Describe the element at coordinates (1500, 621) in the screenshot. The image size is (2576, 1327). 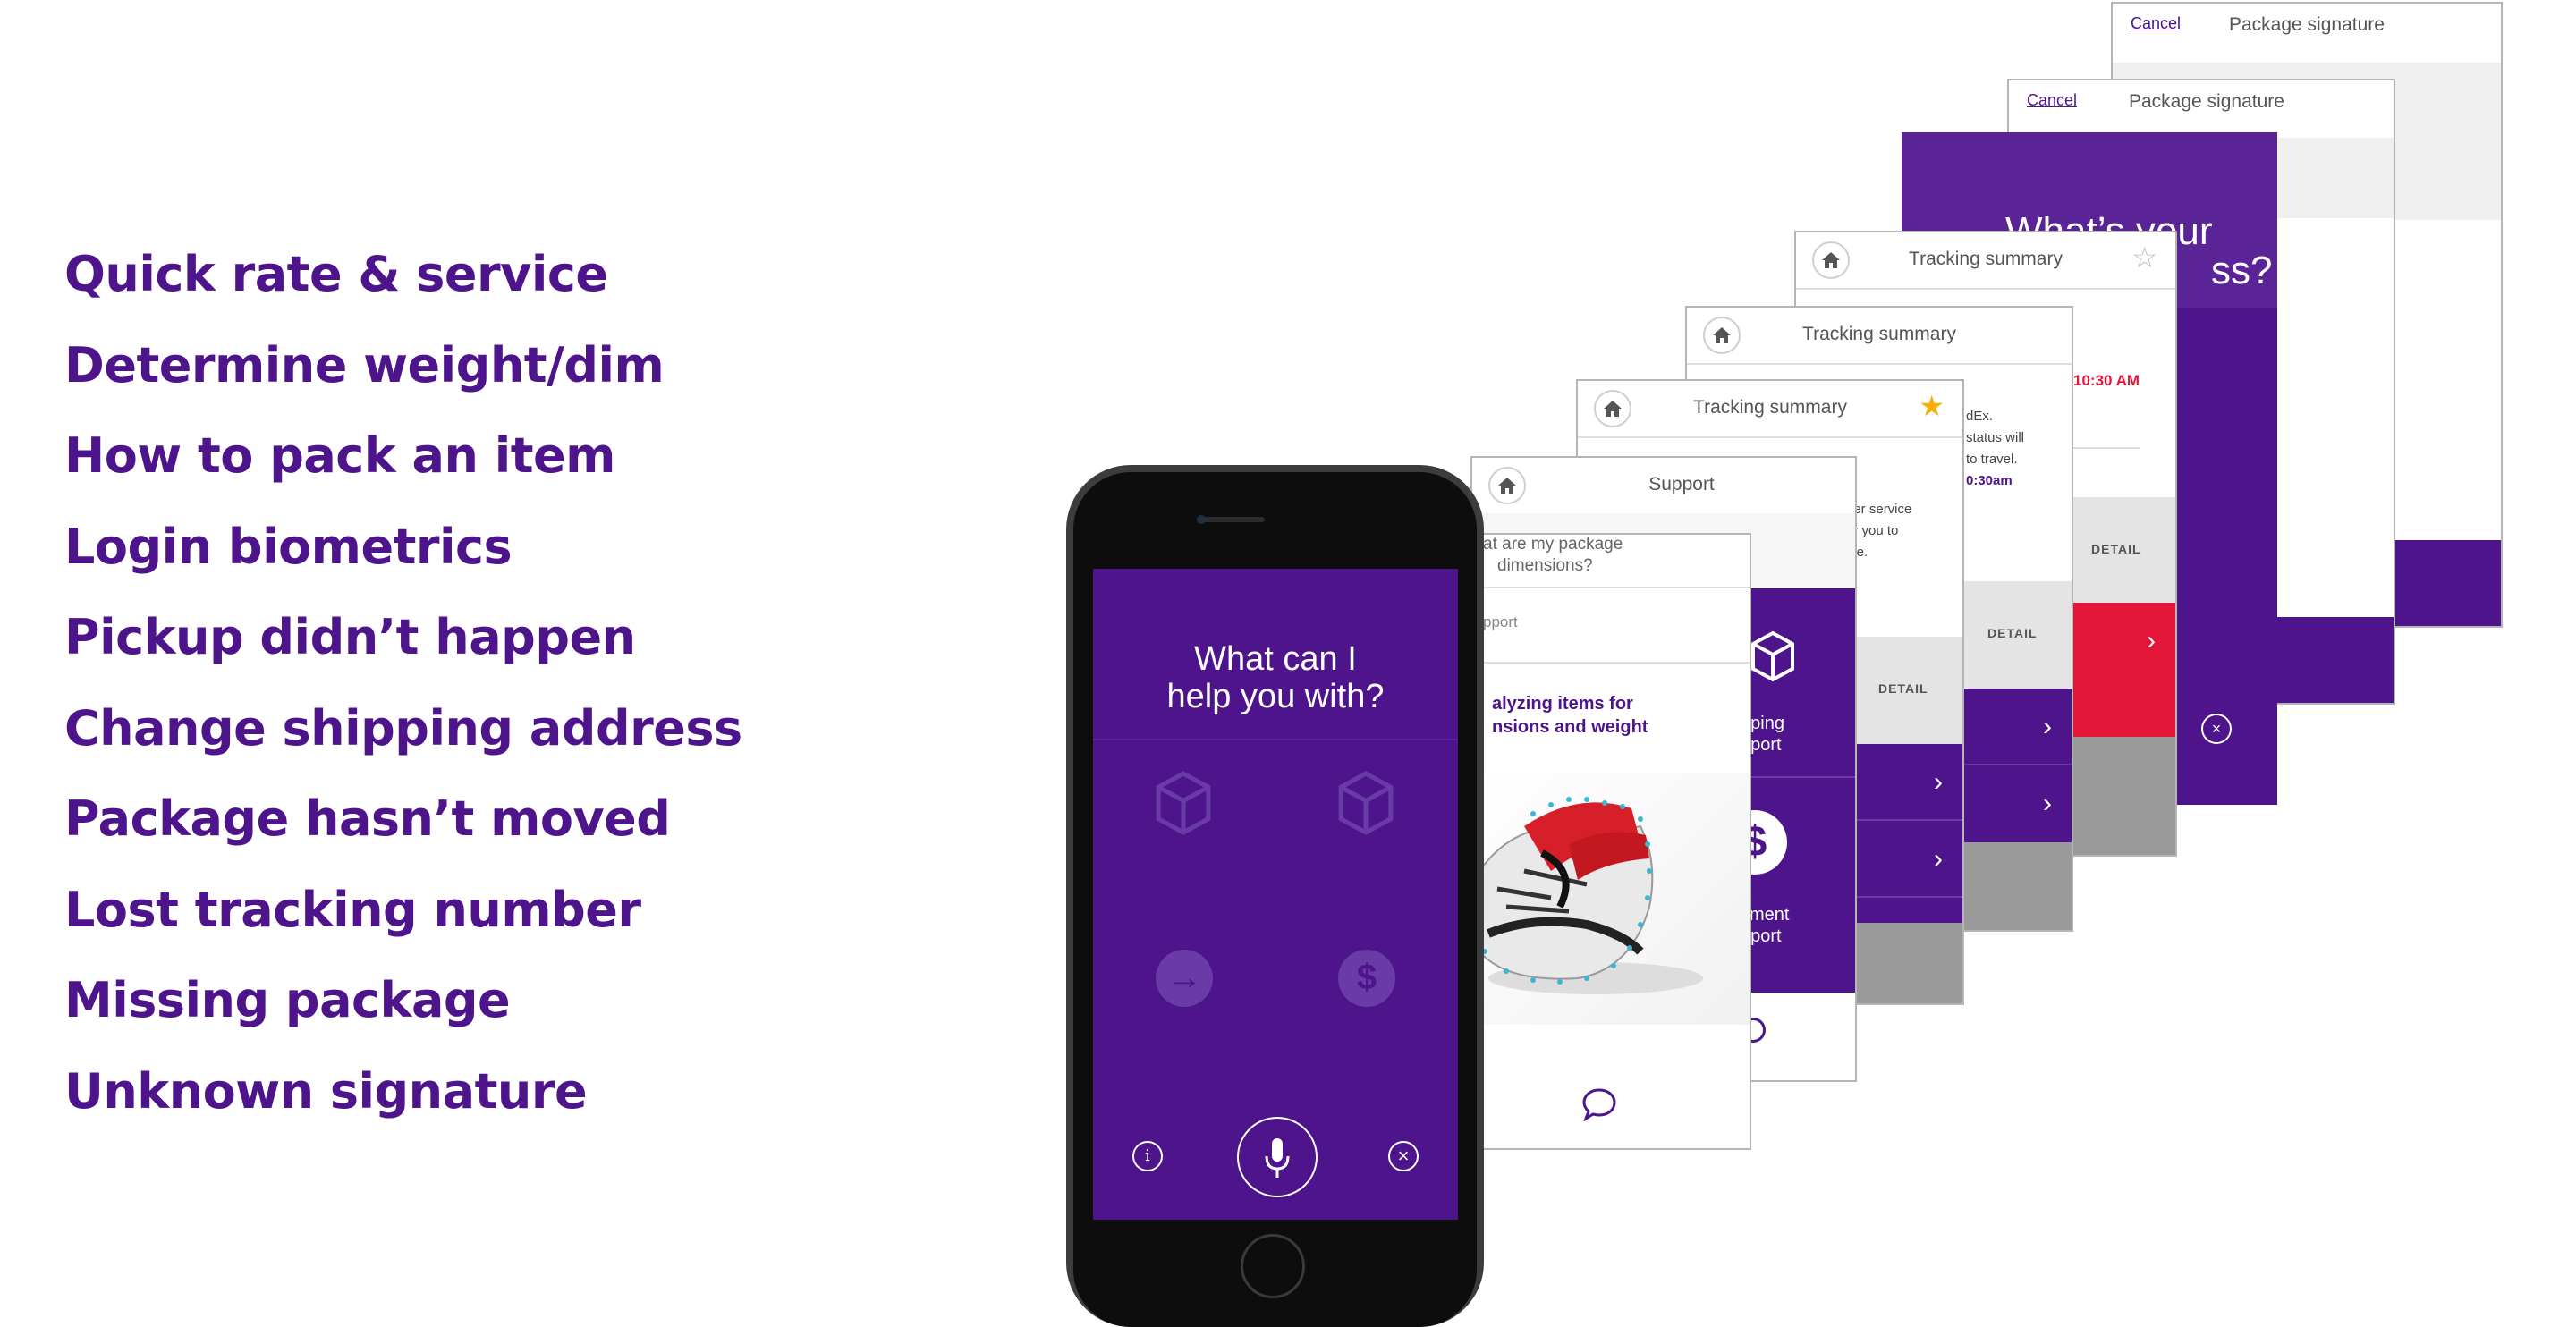
I see `section-label: pport` at that location.